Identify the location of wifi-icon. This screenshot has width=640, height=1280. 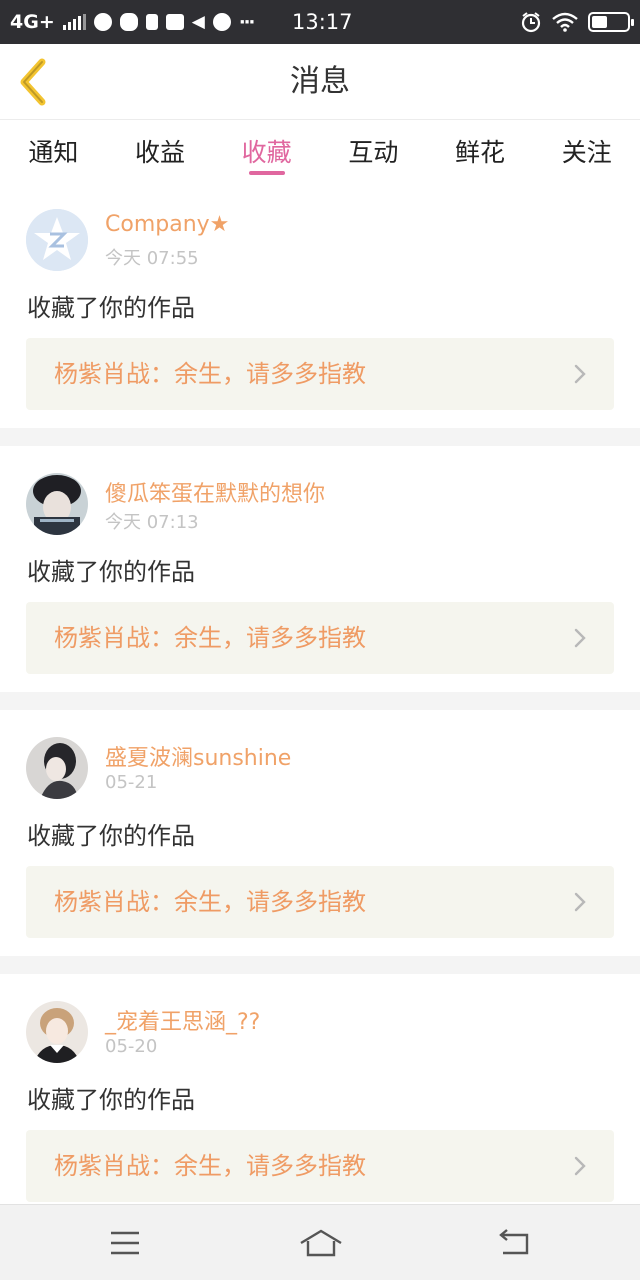
(565, 22).